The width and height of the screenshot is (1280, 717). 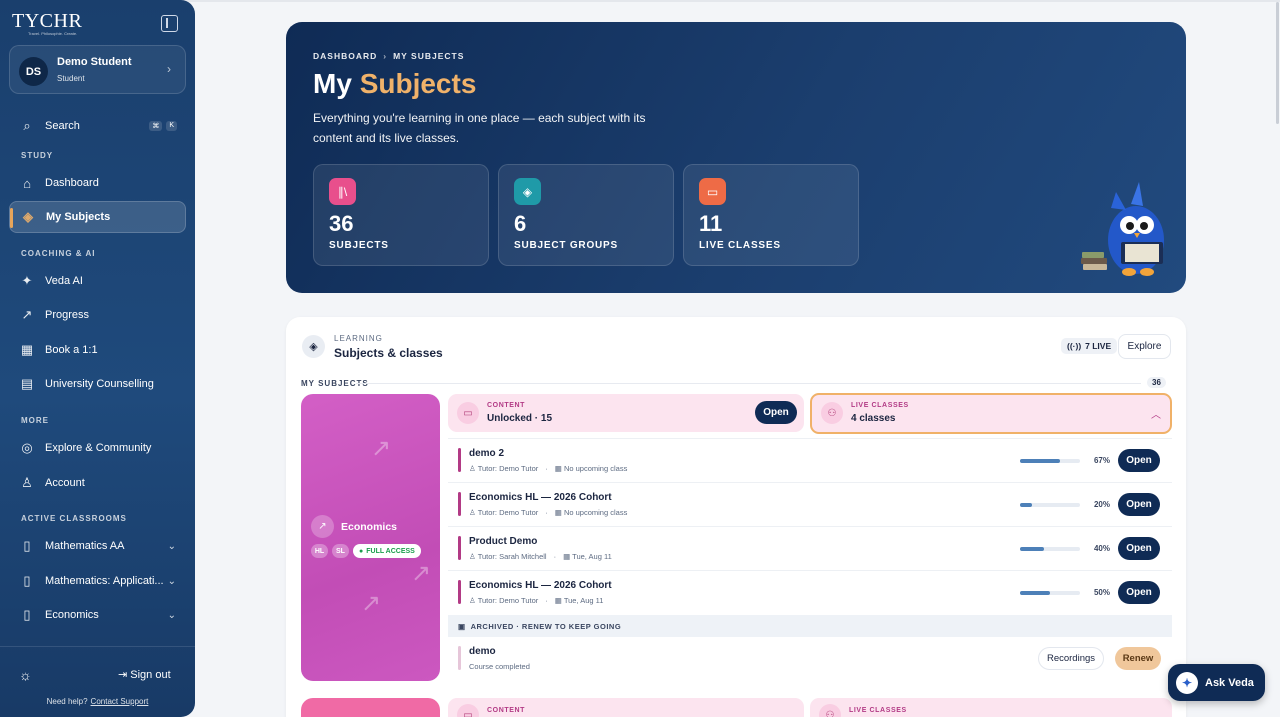 I want to click on trend-decoration-icon: ↗, so click(x=421, y=573).